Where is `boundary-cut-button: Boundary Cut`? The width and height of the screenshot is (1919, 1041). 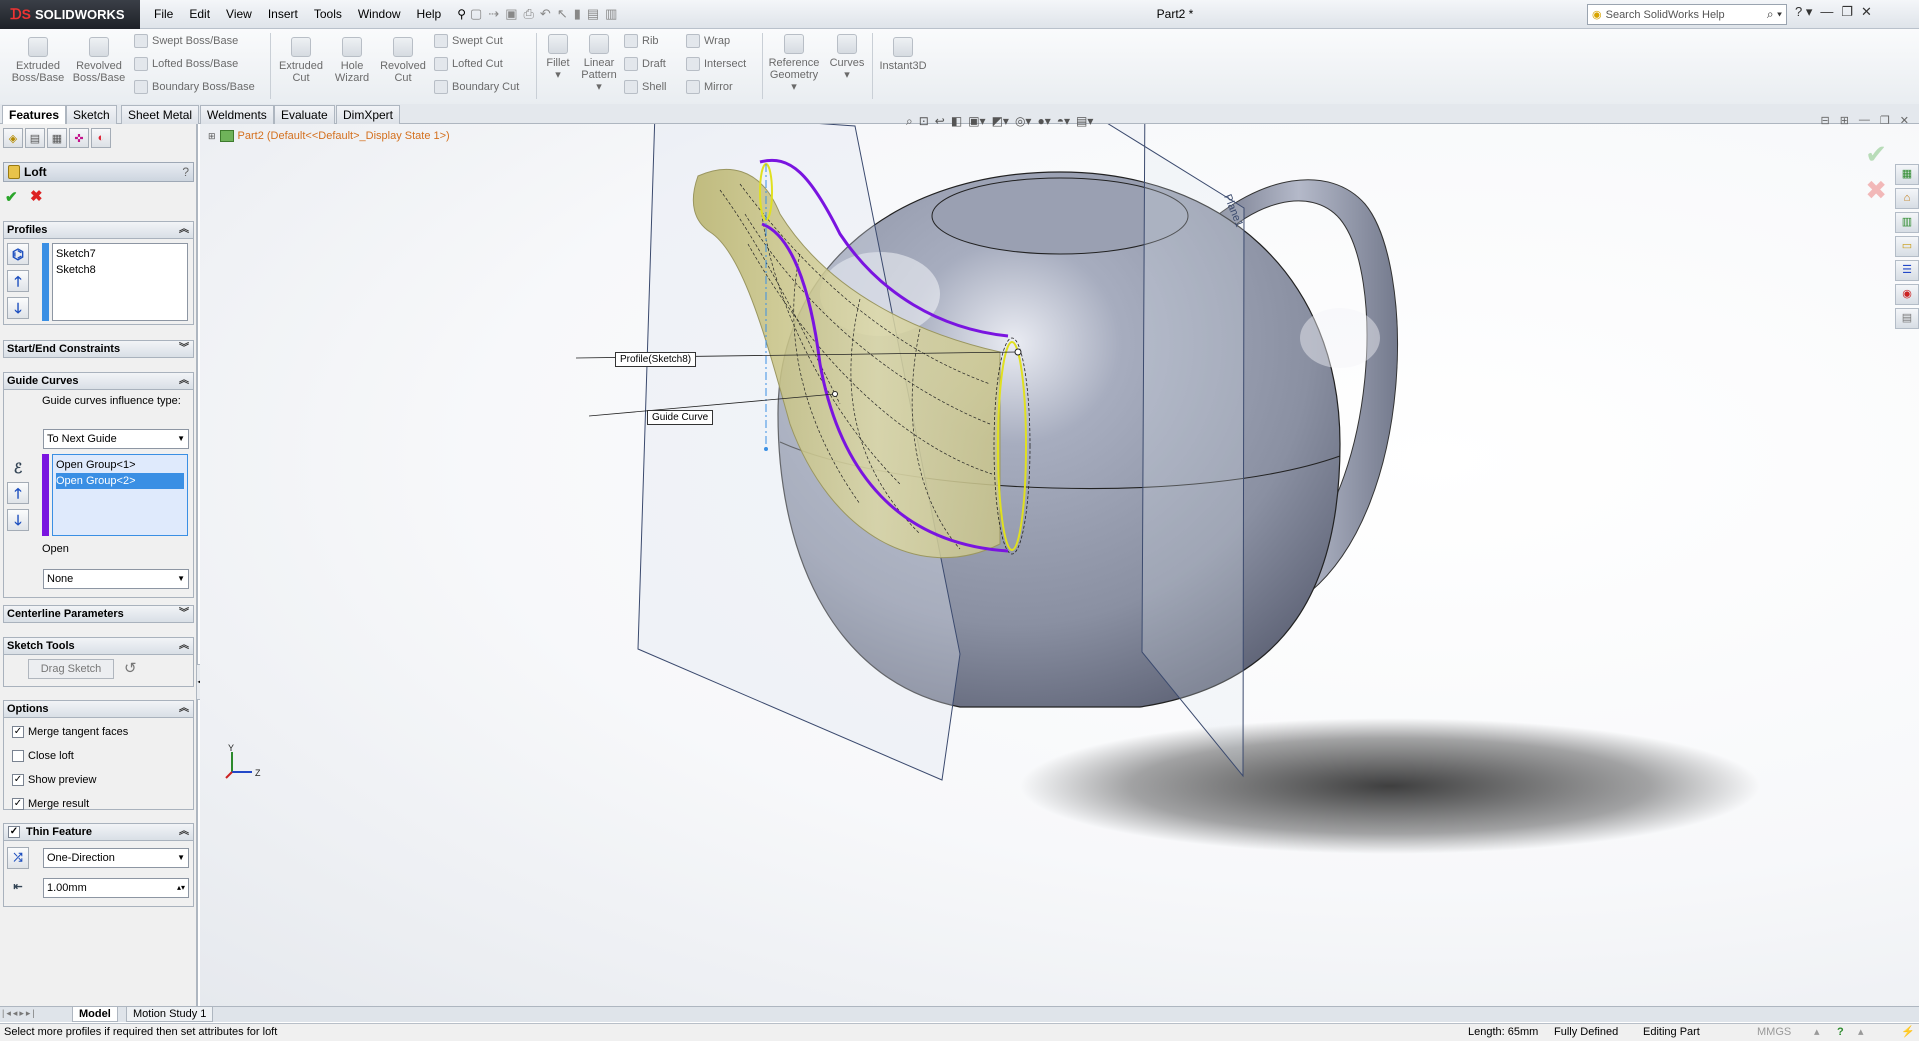 boundary-cut-button: Boundary Cut is located at coordinates (476, 87).